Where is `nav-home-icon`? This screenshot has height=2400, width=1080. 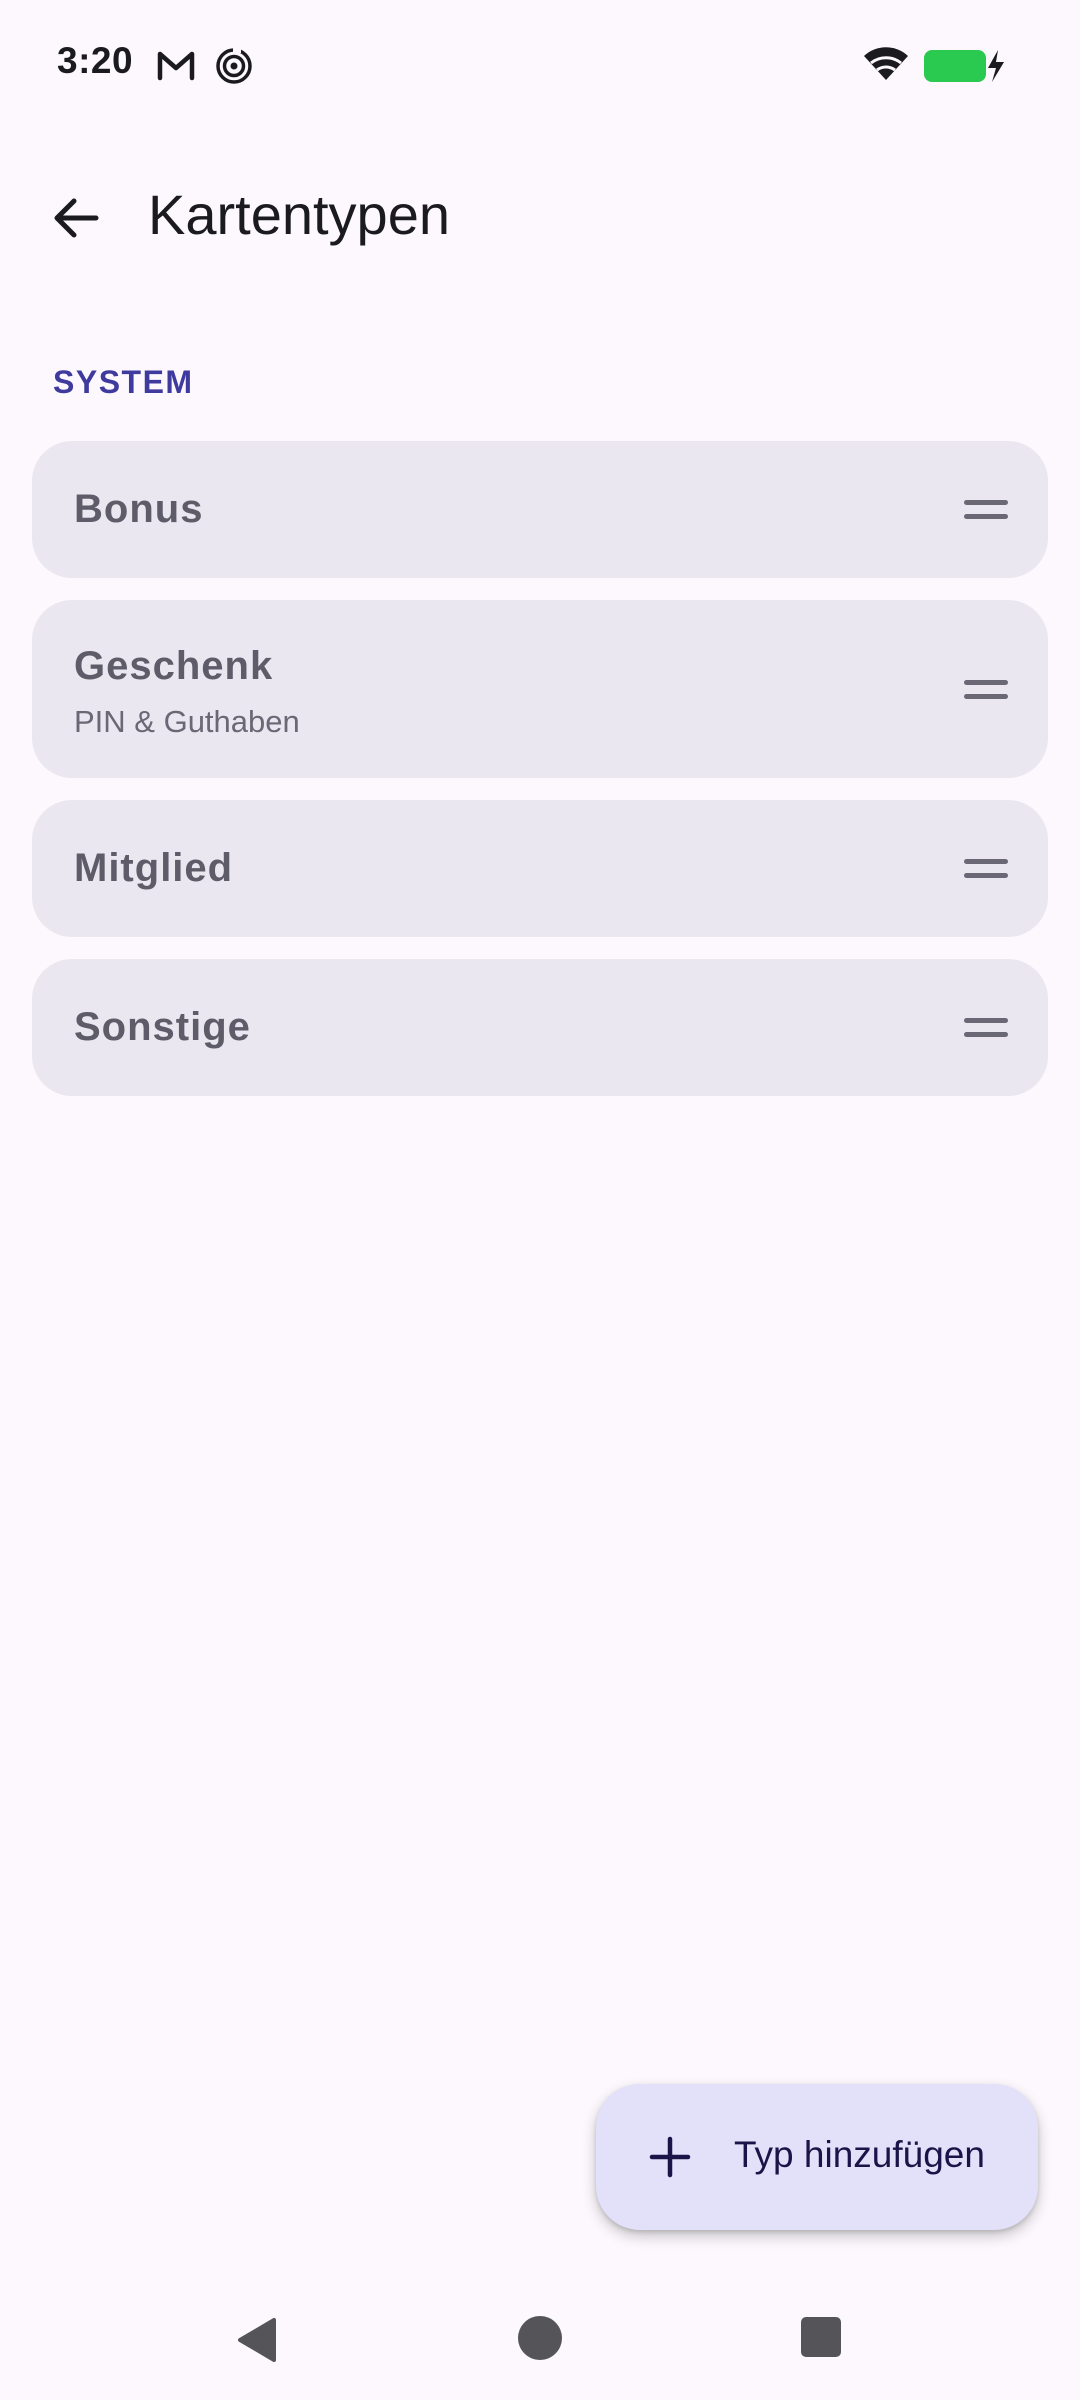 nav-home-icon is located at coordinates (540, 2338).